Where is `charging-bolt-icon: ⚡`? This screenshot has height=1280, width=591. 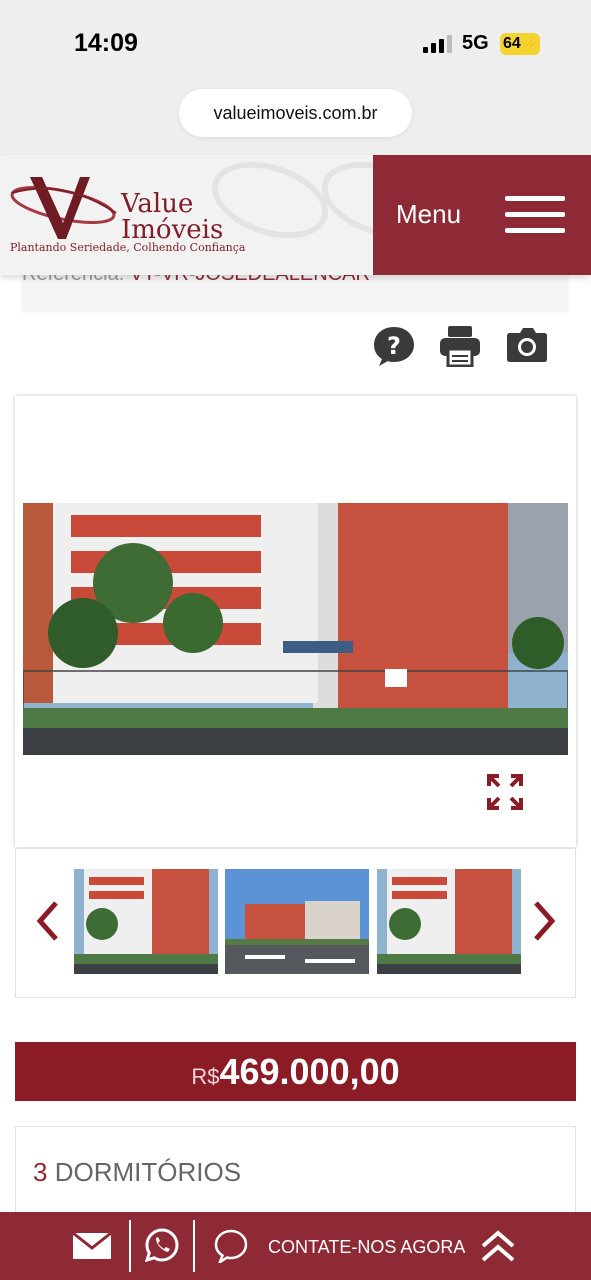
charging-bolt-icon: ⚡ is located at coordinates (529, 44).